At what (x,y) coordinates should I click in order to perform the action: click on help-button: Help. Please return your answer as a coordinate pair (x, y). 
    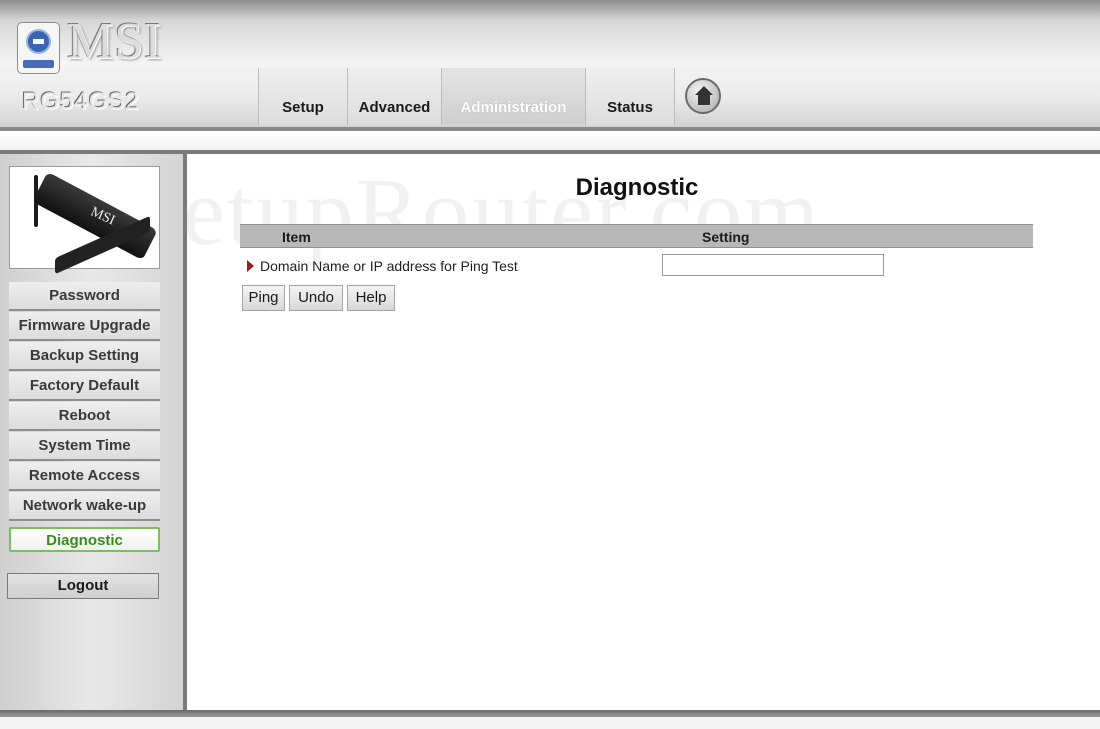
    Looking at the image, I should click on (371, 298).